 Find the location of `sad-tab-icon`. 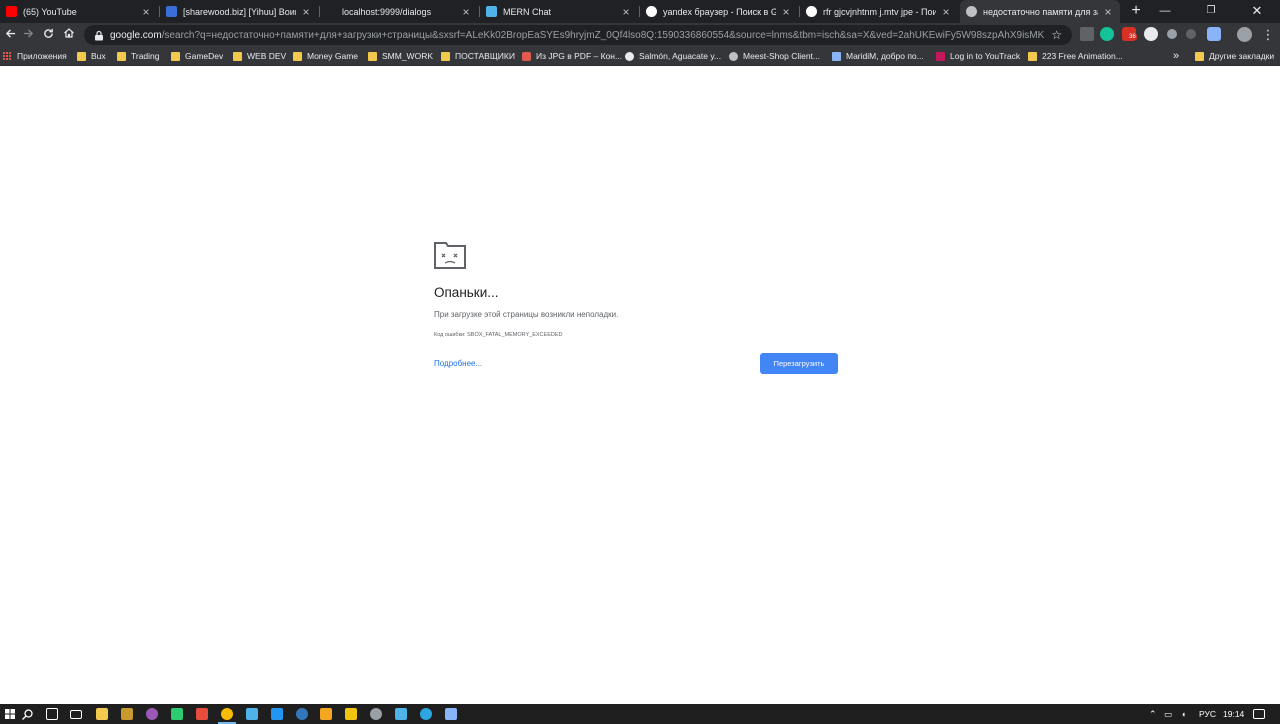

sad-tab-icon is located at coordinates (450, 255).